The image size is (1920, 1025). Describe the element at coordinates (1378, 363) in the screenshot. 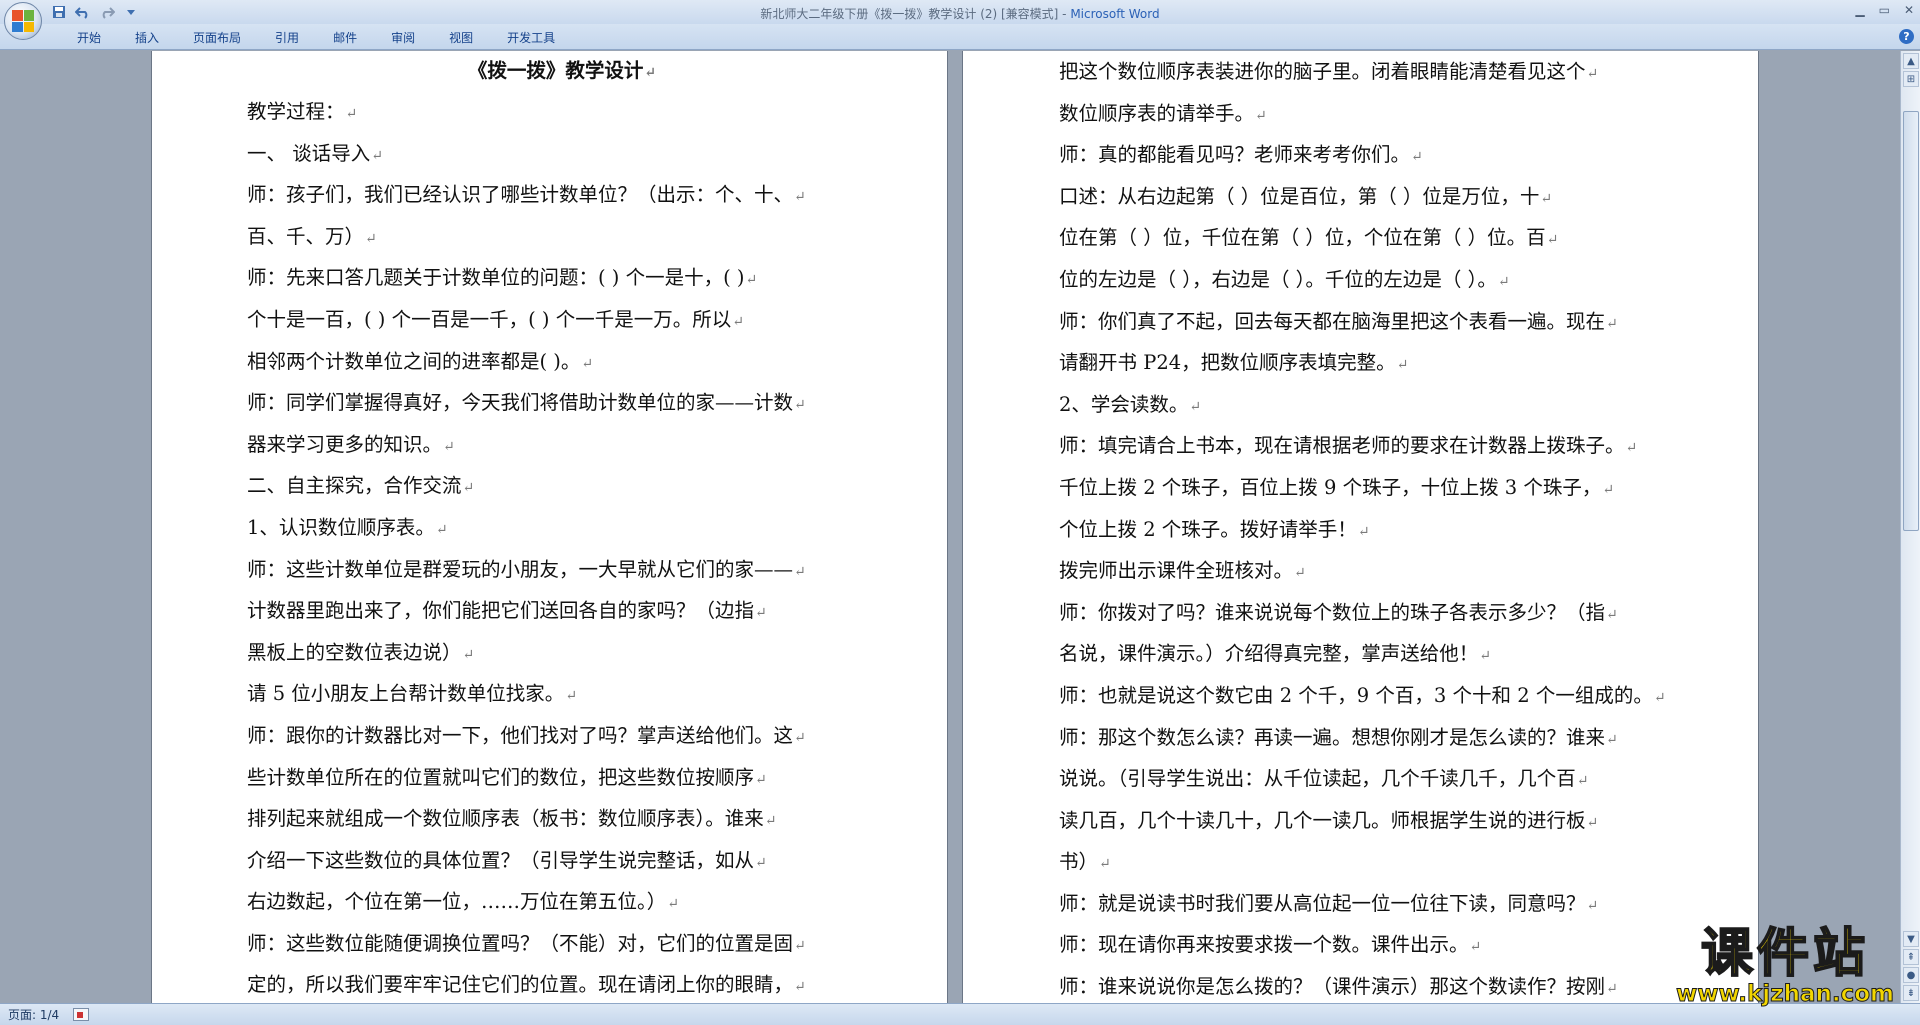

I see `document-line: 请翻开书 P24，把数位顺序表填完整。↵` at that location.